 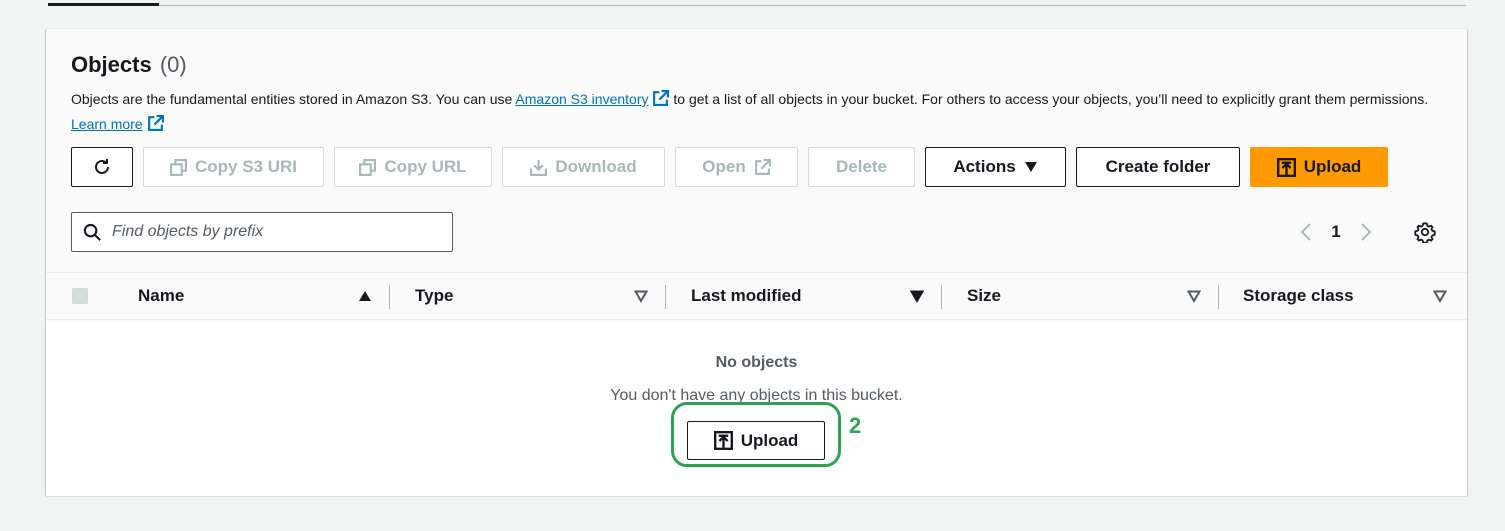 I want to click on download-label: Download, so click(x=596, y=166).